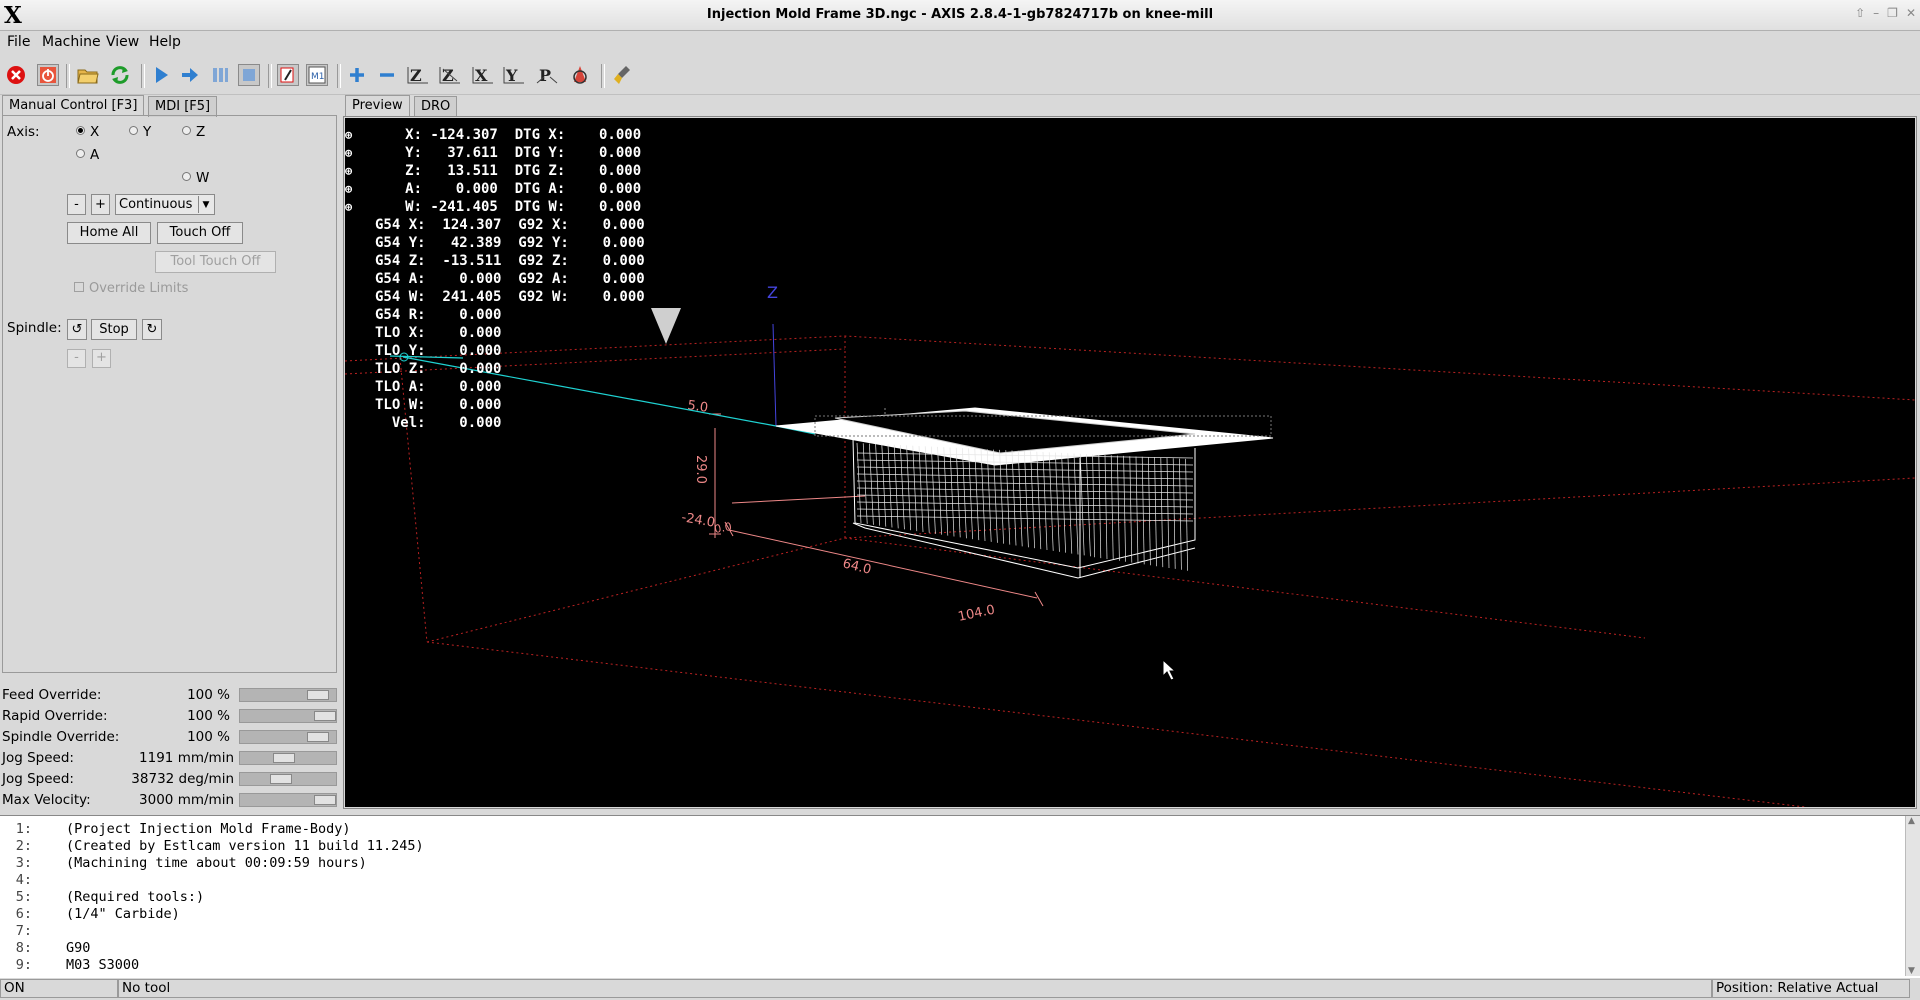  What do you see at coordinates (1911, 971) in the screenshot?
I see `scroll-down-icon: ▼` at bounding box center [1911, 971].